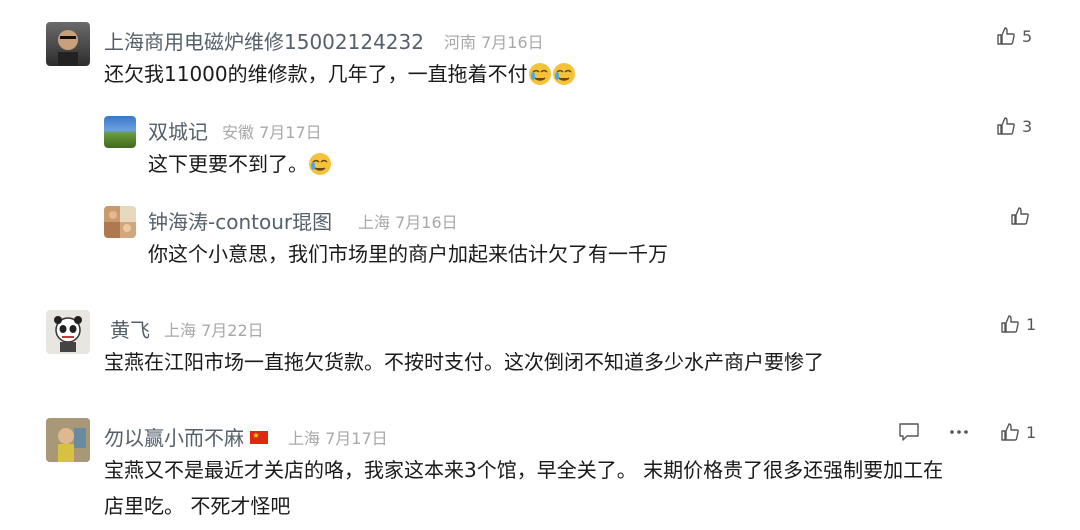 Image resolution: width=1080 pixels, height=530 pixels. I want to click on like-count: 5, so click(1027, 36).